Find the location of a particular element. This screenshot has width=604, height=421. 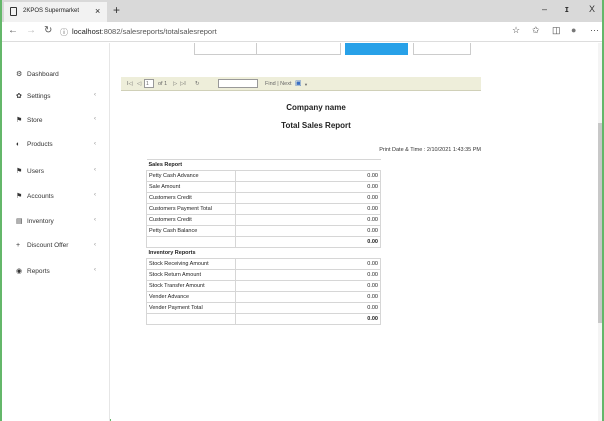

sidebar-item-label: Users is located at coordinates (35, 171).